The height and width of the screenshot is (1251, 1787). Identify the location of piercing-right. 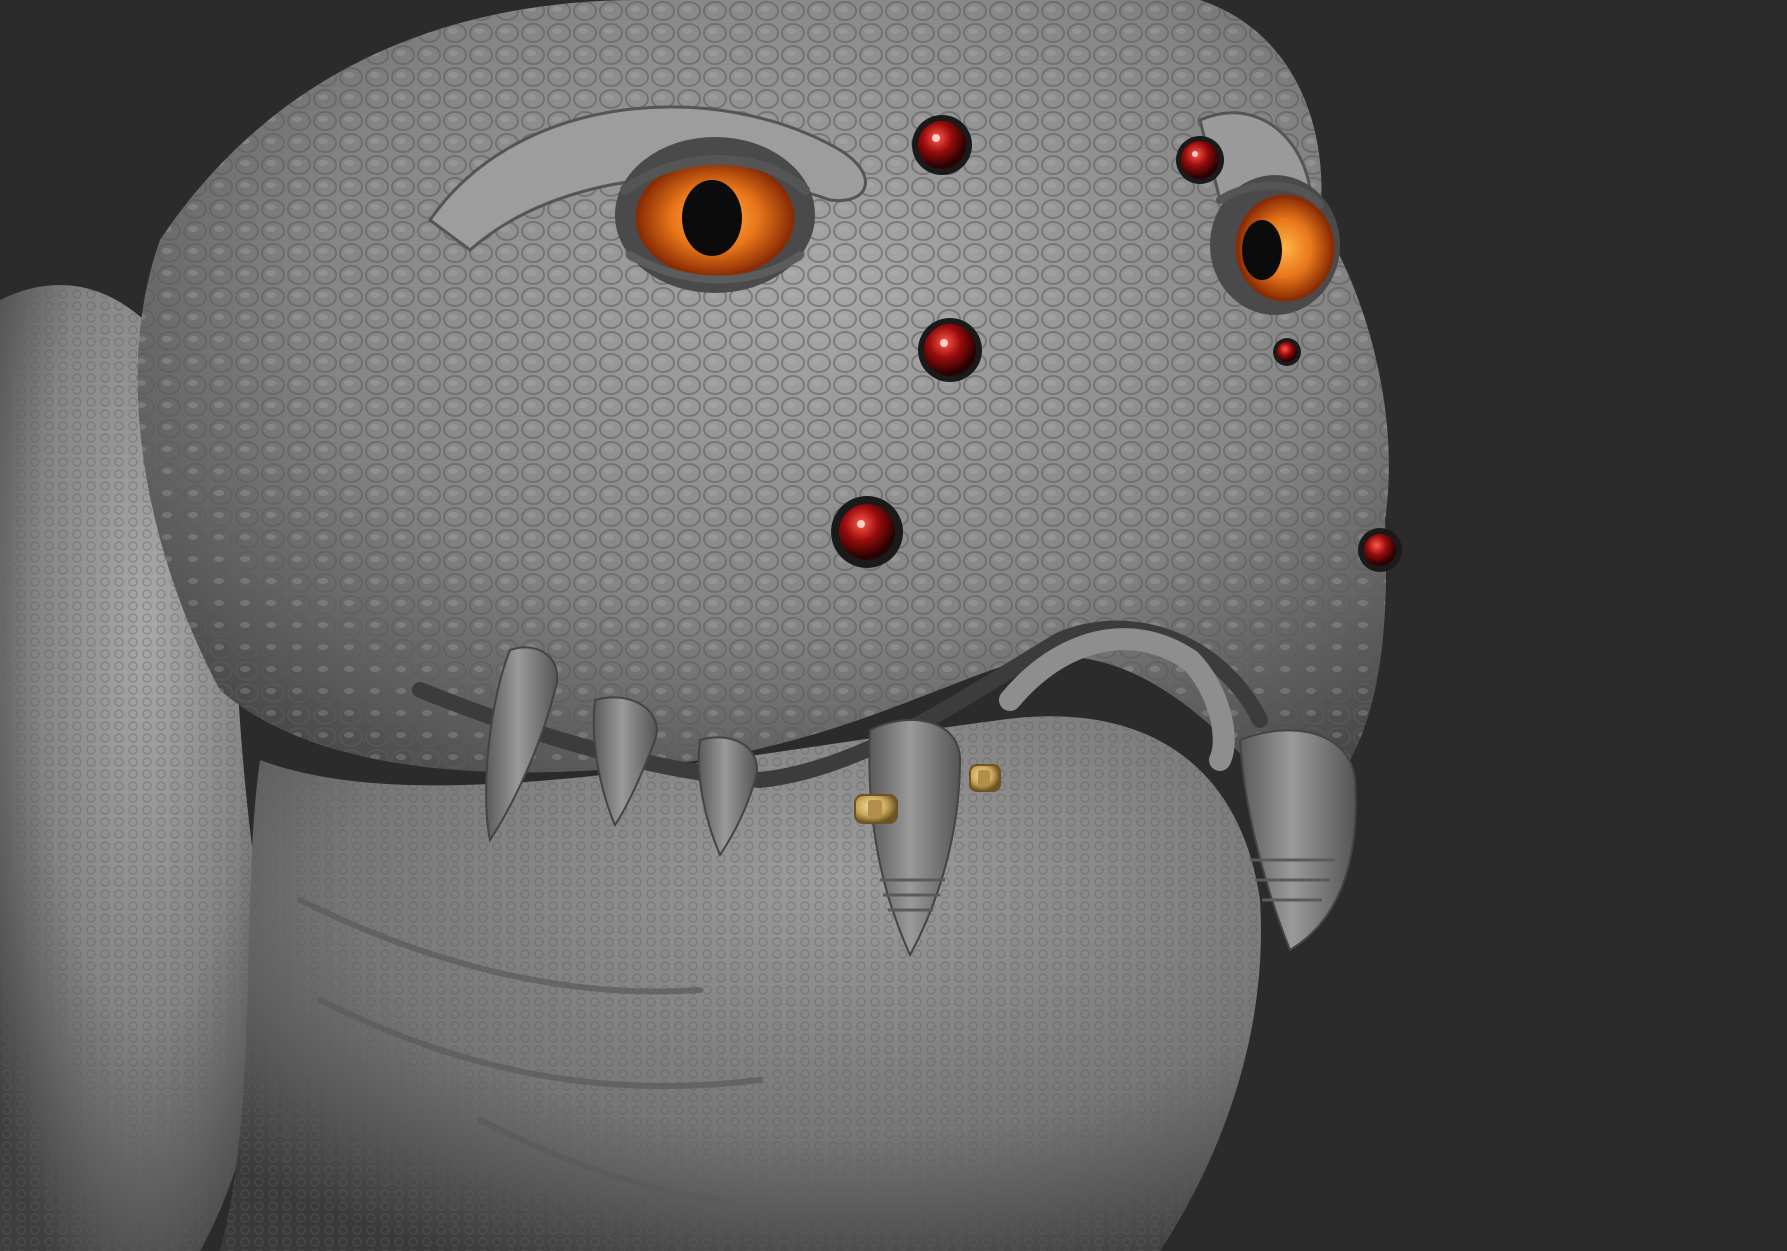
(985, 778).